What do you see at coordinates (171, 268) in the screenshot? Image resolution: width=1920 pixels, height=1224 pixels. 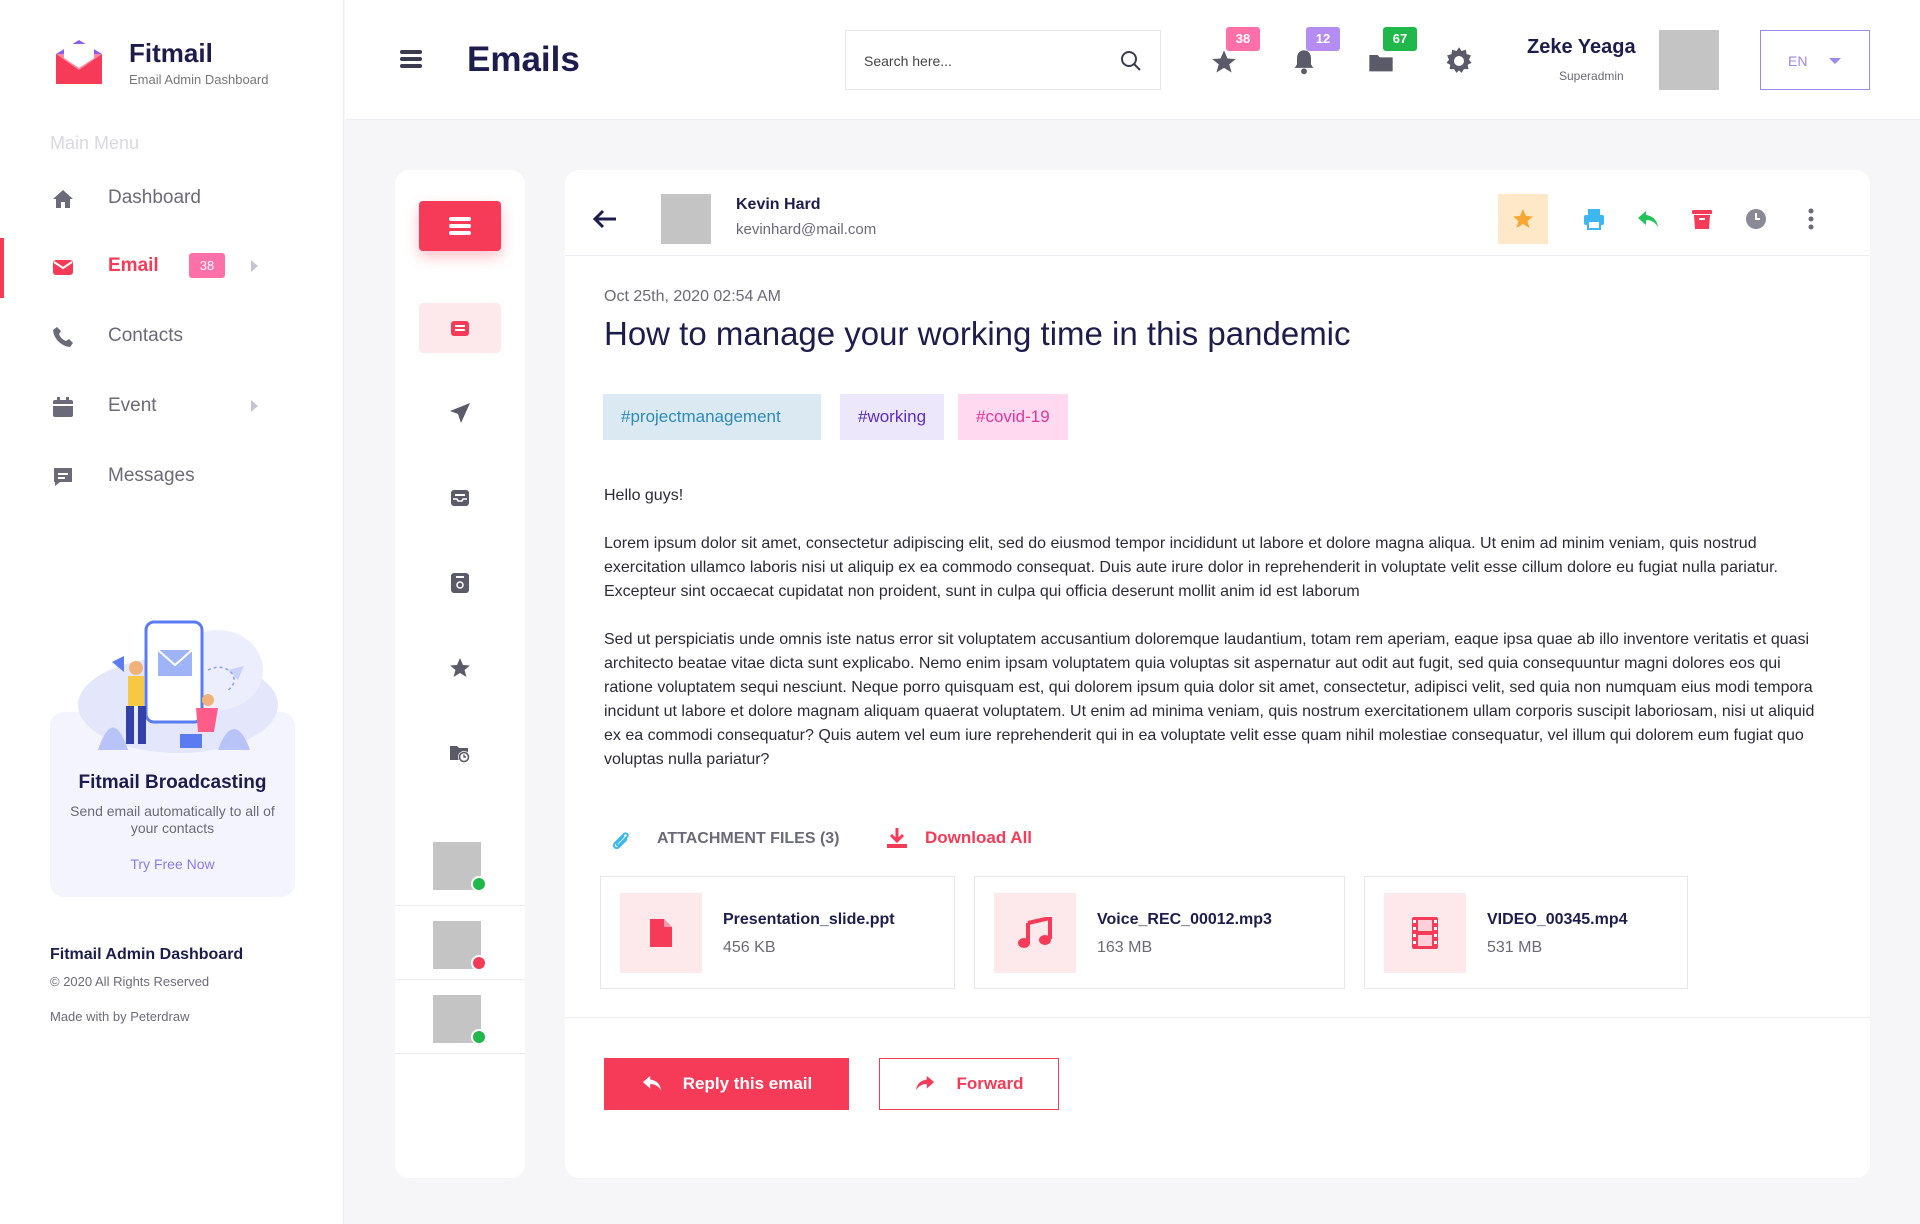 I see `sidebar-item-email: Email 38` at bounding box center [171, 268].